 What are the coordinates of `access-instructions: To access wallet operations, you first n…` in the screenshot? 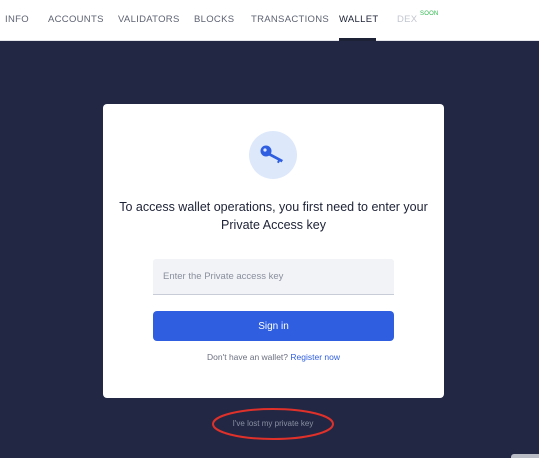 It's located at (273, 216).